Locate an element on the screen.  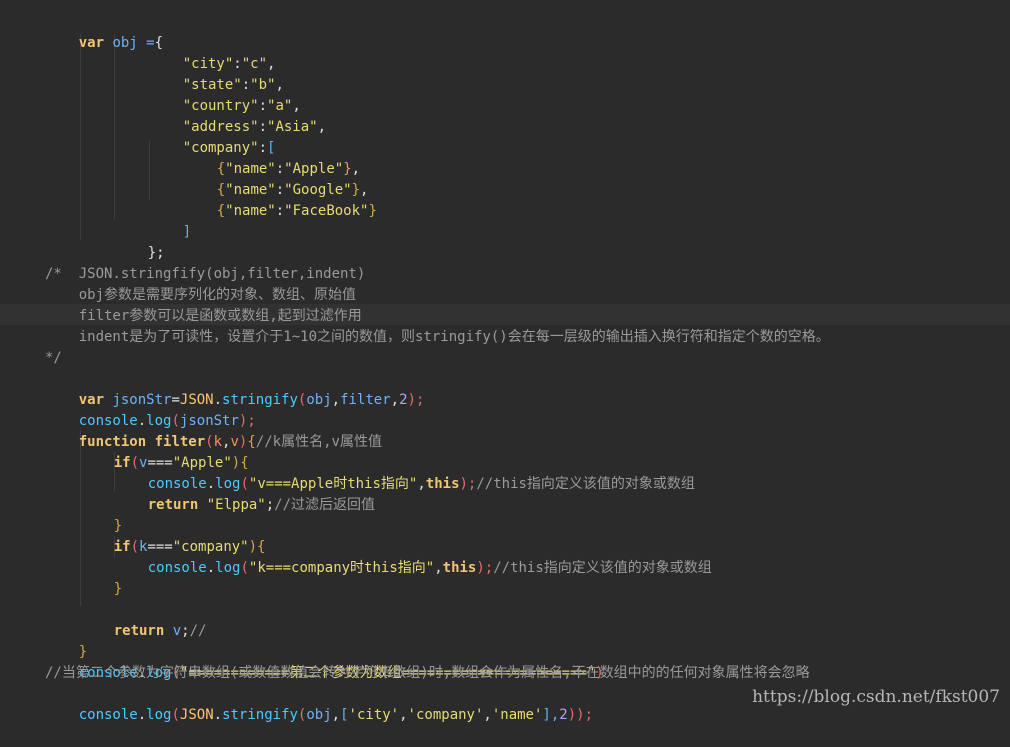
comment: //过滤后返回值 is located at coordinates (325, 505).